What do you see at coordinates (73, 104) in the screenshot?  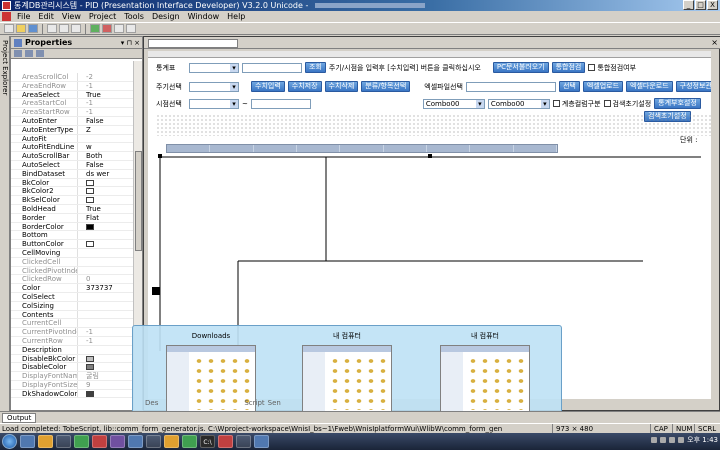 I see `property-row: AreaStartCol -1` at bounding box center [73, 104].